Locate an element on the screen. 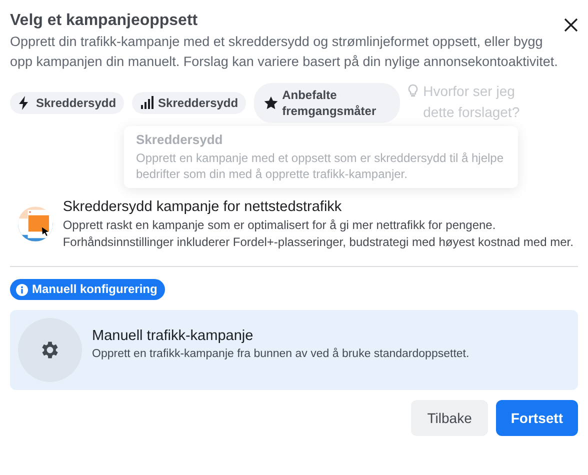 The image size is (588, 475). continue-button: Fortsett is located at coordinates (537, 418).